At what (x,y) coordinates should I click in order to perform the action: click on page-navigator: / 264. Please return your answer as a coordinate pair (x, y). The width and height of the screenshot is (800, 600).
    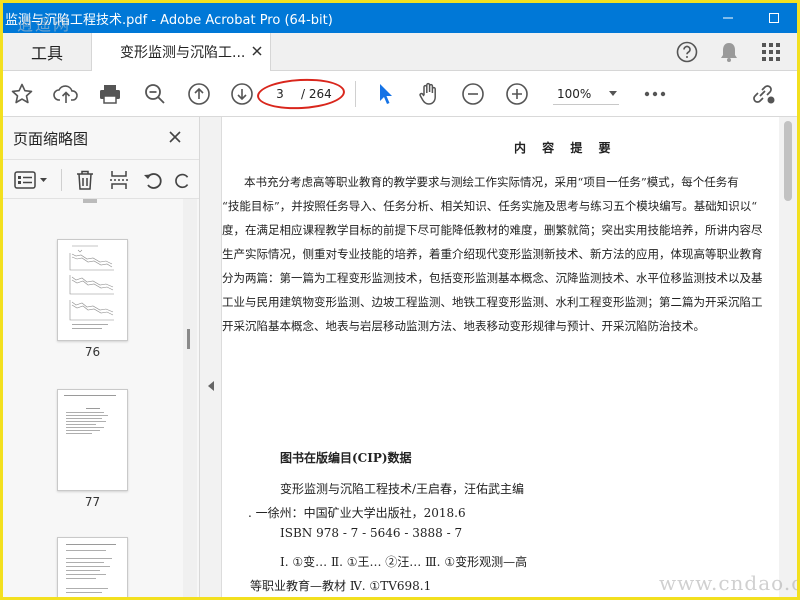
    Looking at the image, I should click on (301, 94).